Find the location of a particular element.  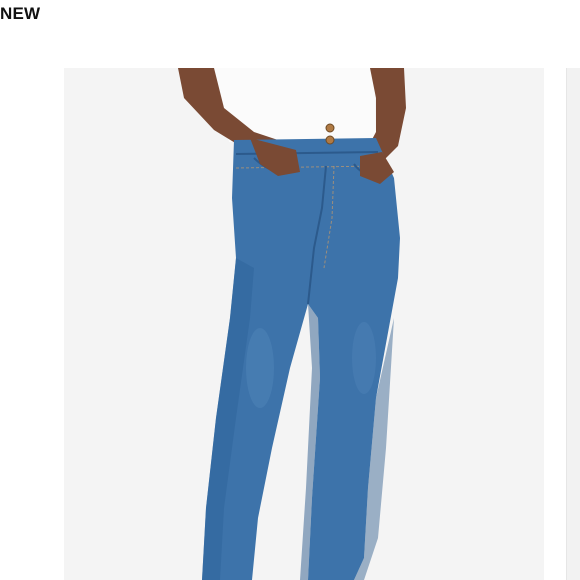

button-bottom is located at coordinates (330, 140).